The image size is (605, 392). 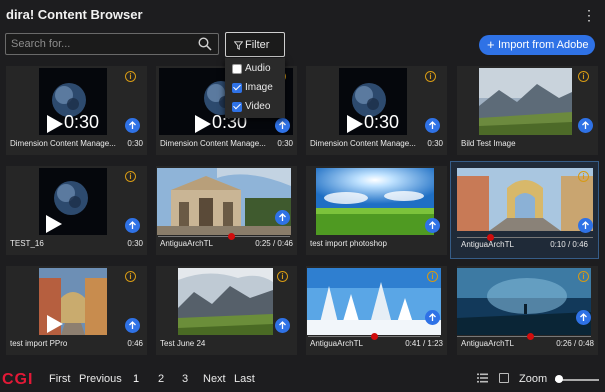 What do you see at coordinates (237, 69) in the screenshot?
I see `audio-checkbox` at bounding box center [237, 69].